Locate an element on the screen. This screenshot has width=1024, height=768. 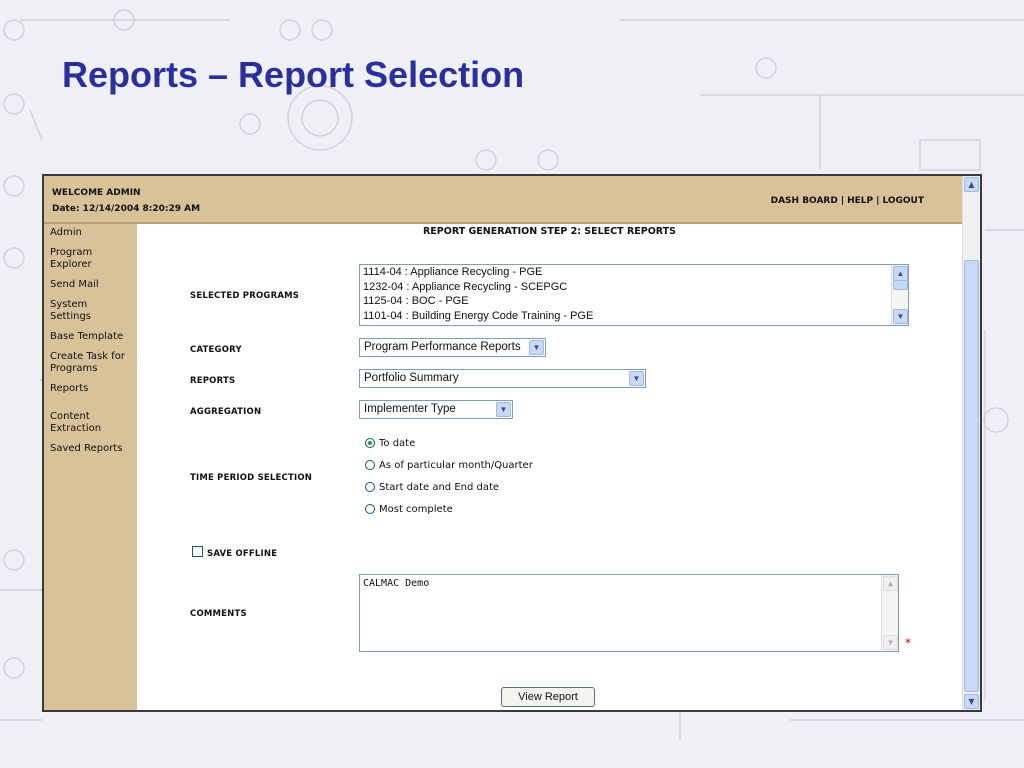
dashboard-link: DASH BOARD is located at coordinates (804, 201).